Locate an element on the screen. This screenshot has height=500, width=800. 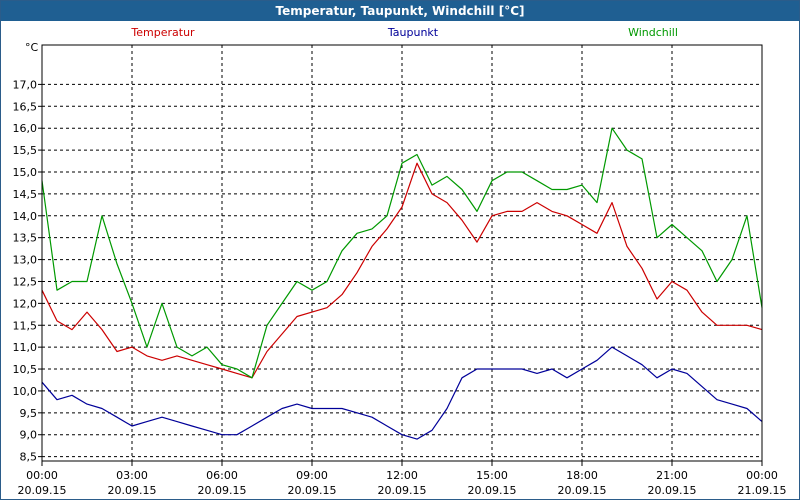
y-tick-label: 15,0 is located at coordinates (25, 172).